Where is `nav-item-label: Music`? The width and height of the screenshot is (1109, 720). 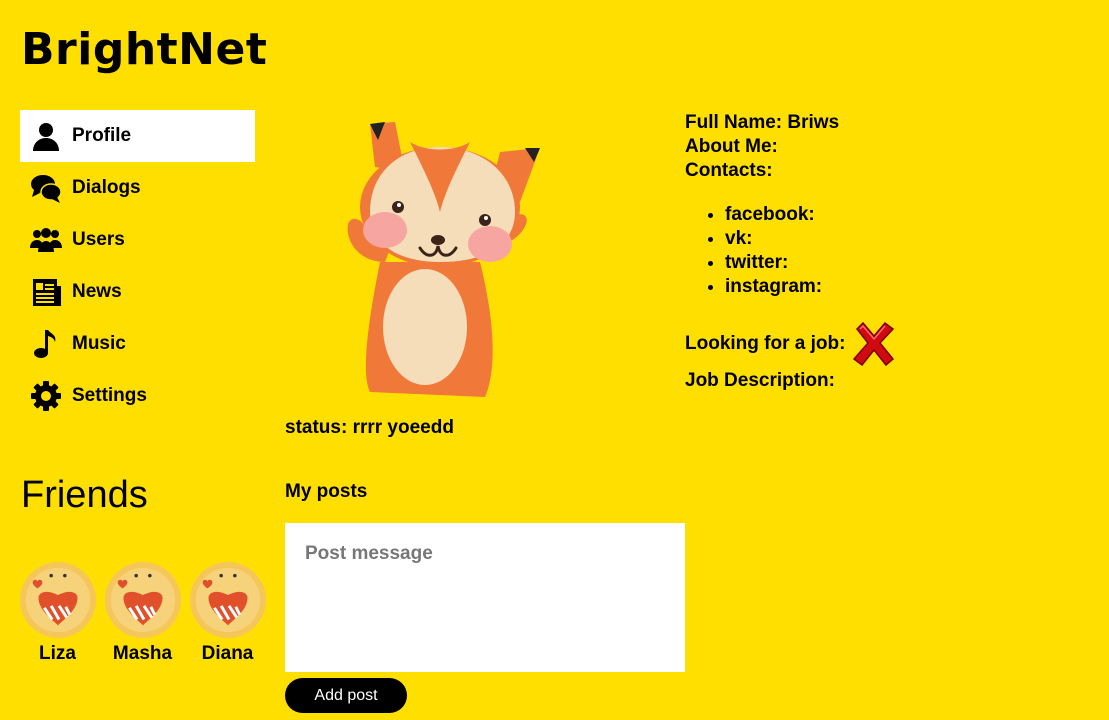 nav-item-label: Music is located at coordinates (99, 343).